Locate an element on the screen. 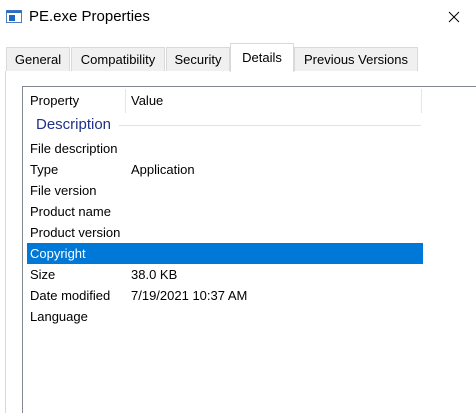  list-item: Product version is located at coordinates (225, 232).